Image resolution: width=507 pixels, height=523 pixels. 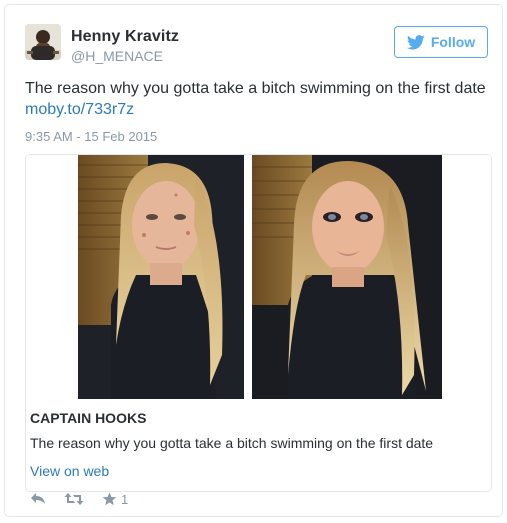 I want to click on star-icon, so click(x=109, y=499).